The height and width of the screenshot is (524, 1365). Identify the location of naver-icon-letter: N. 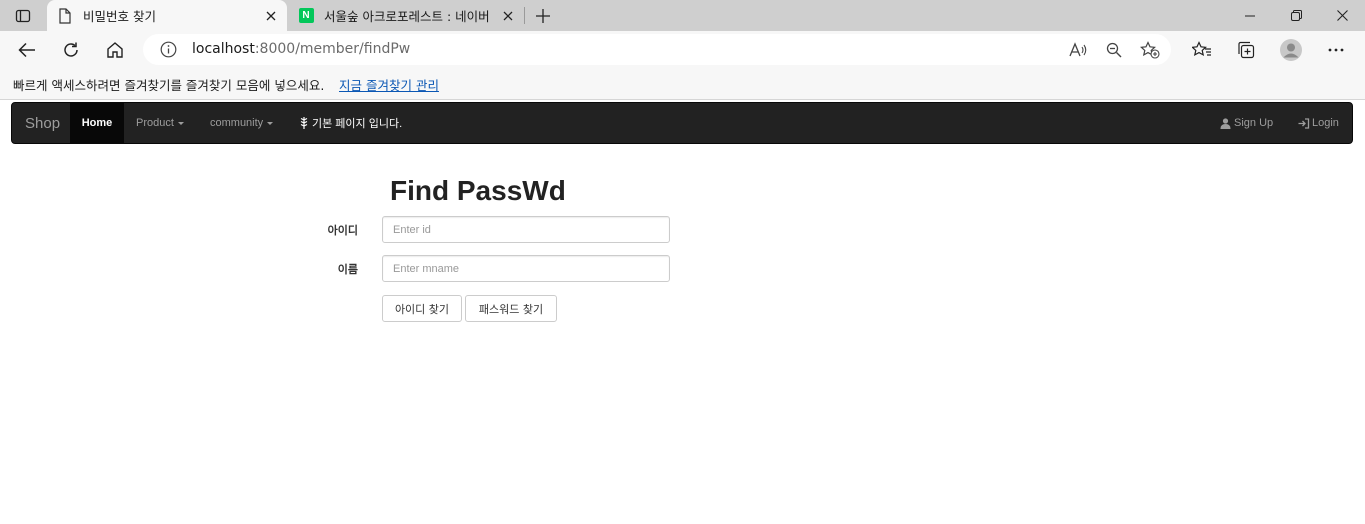
(306, 15).